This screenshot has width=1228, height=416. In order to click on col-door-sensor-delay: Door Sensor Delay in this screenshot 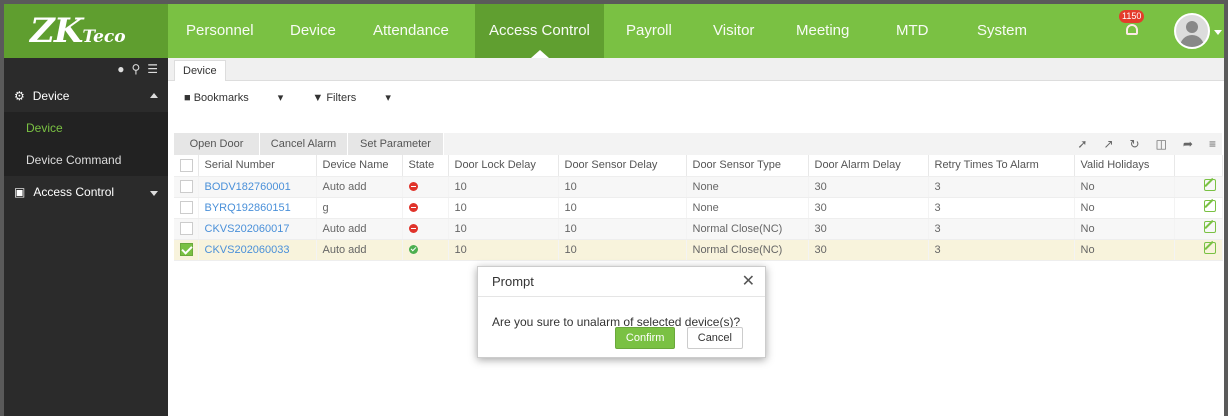, I will do `click(622, 166)`.